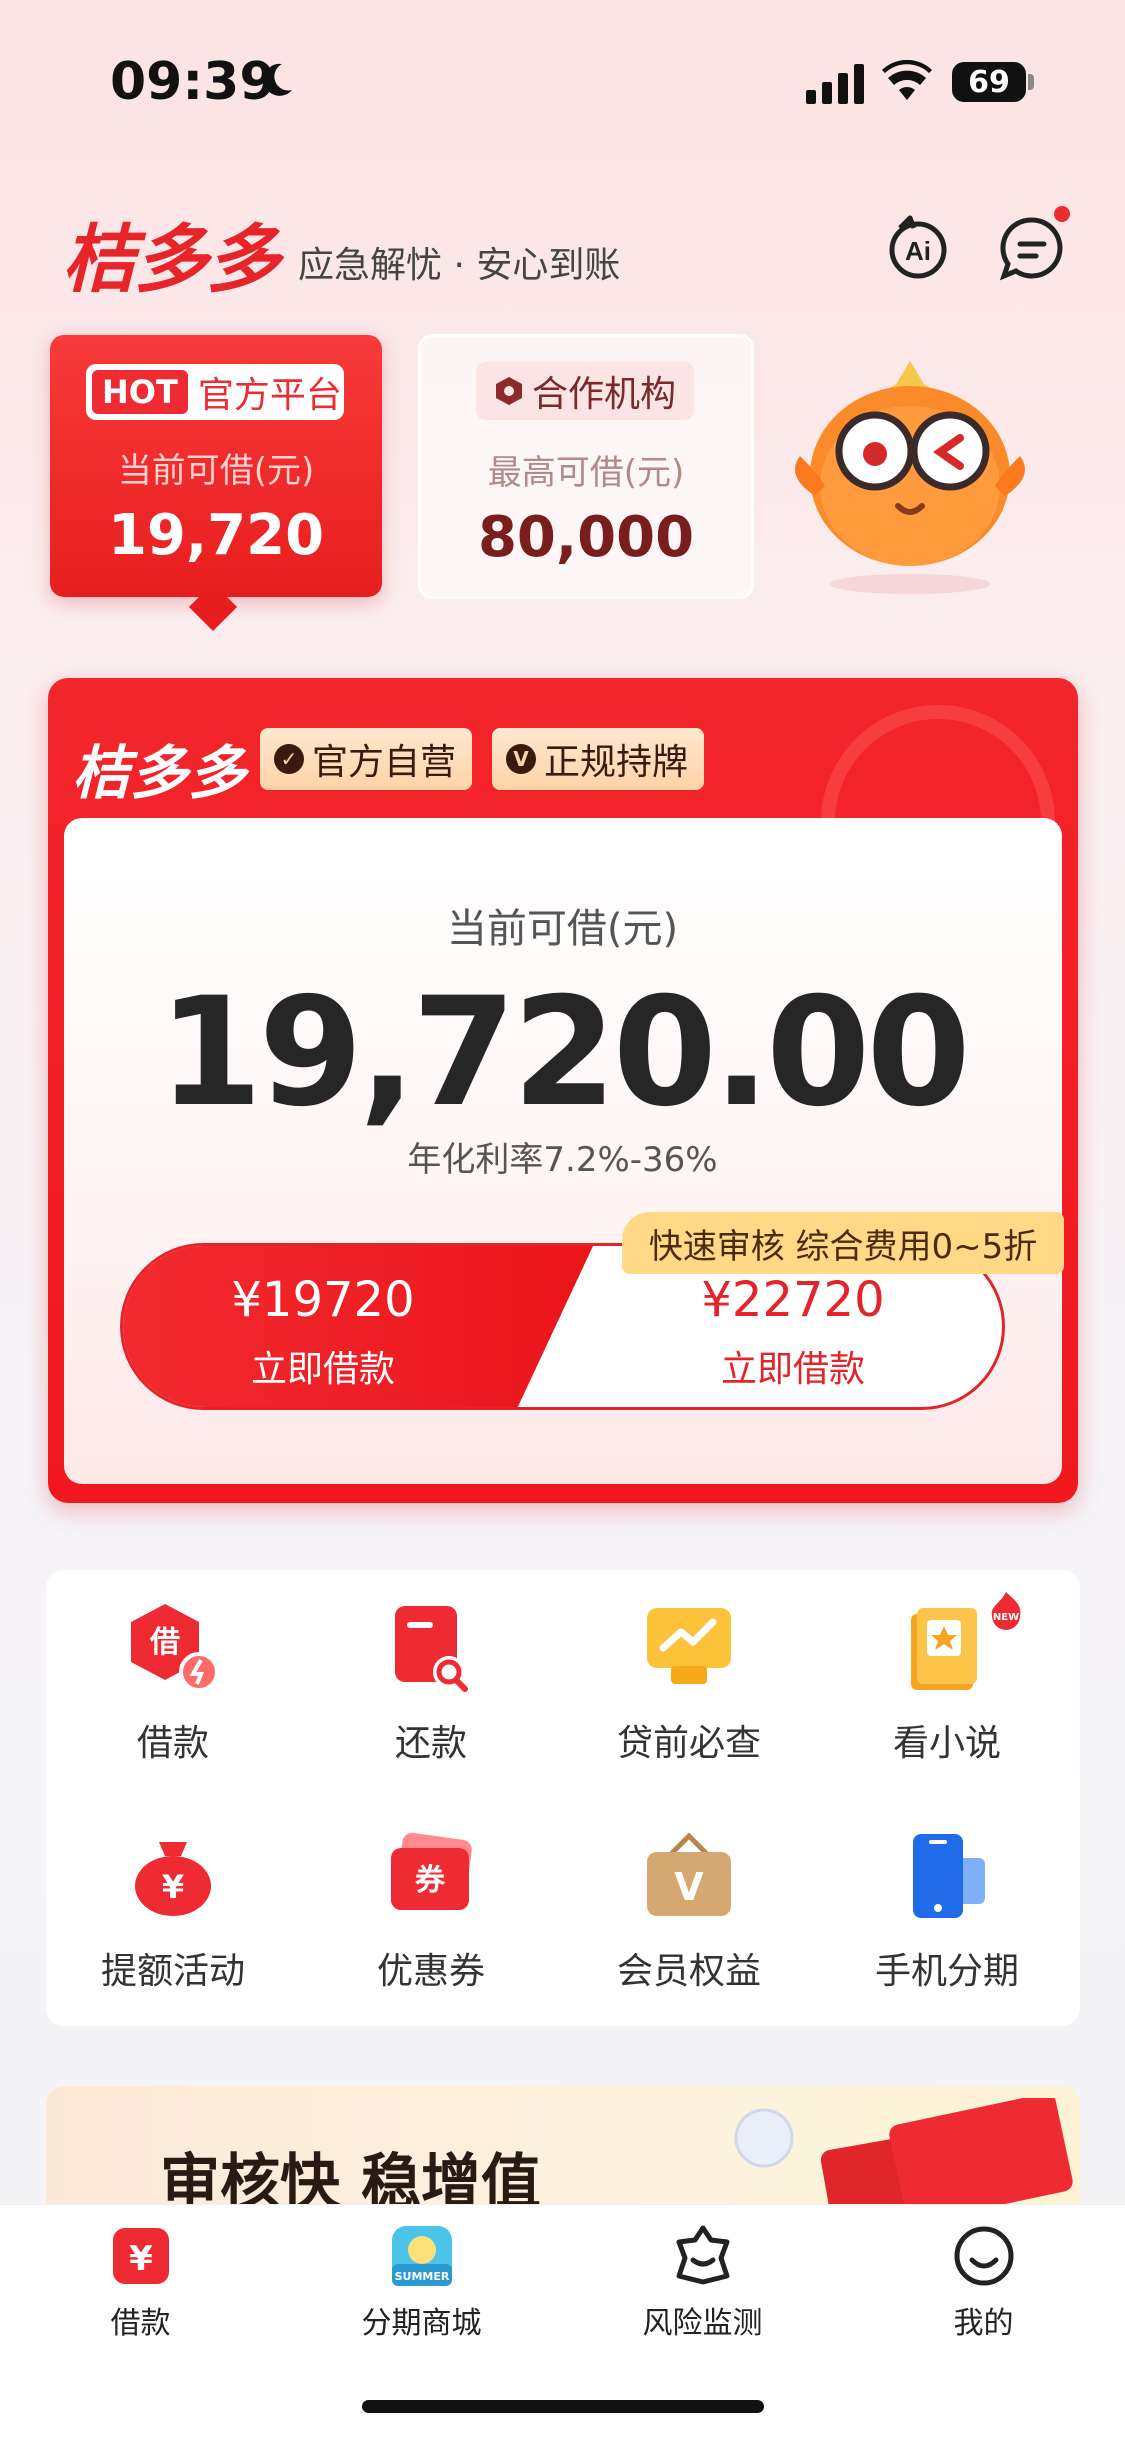 The width and height of the screenshot is (1125, 2439). What do you see at coordinates (793, 1366) in the screenshot?
I see `loan-option-right-action: 立即借款` at bounding box center [793, 1366].